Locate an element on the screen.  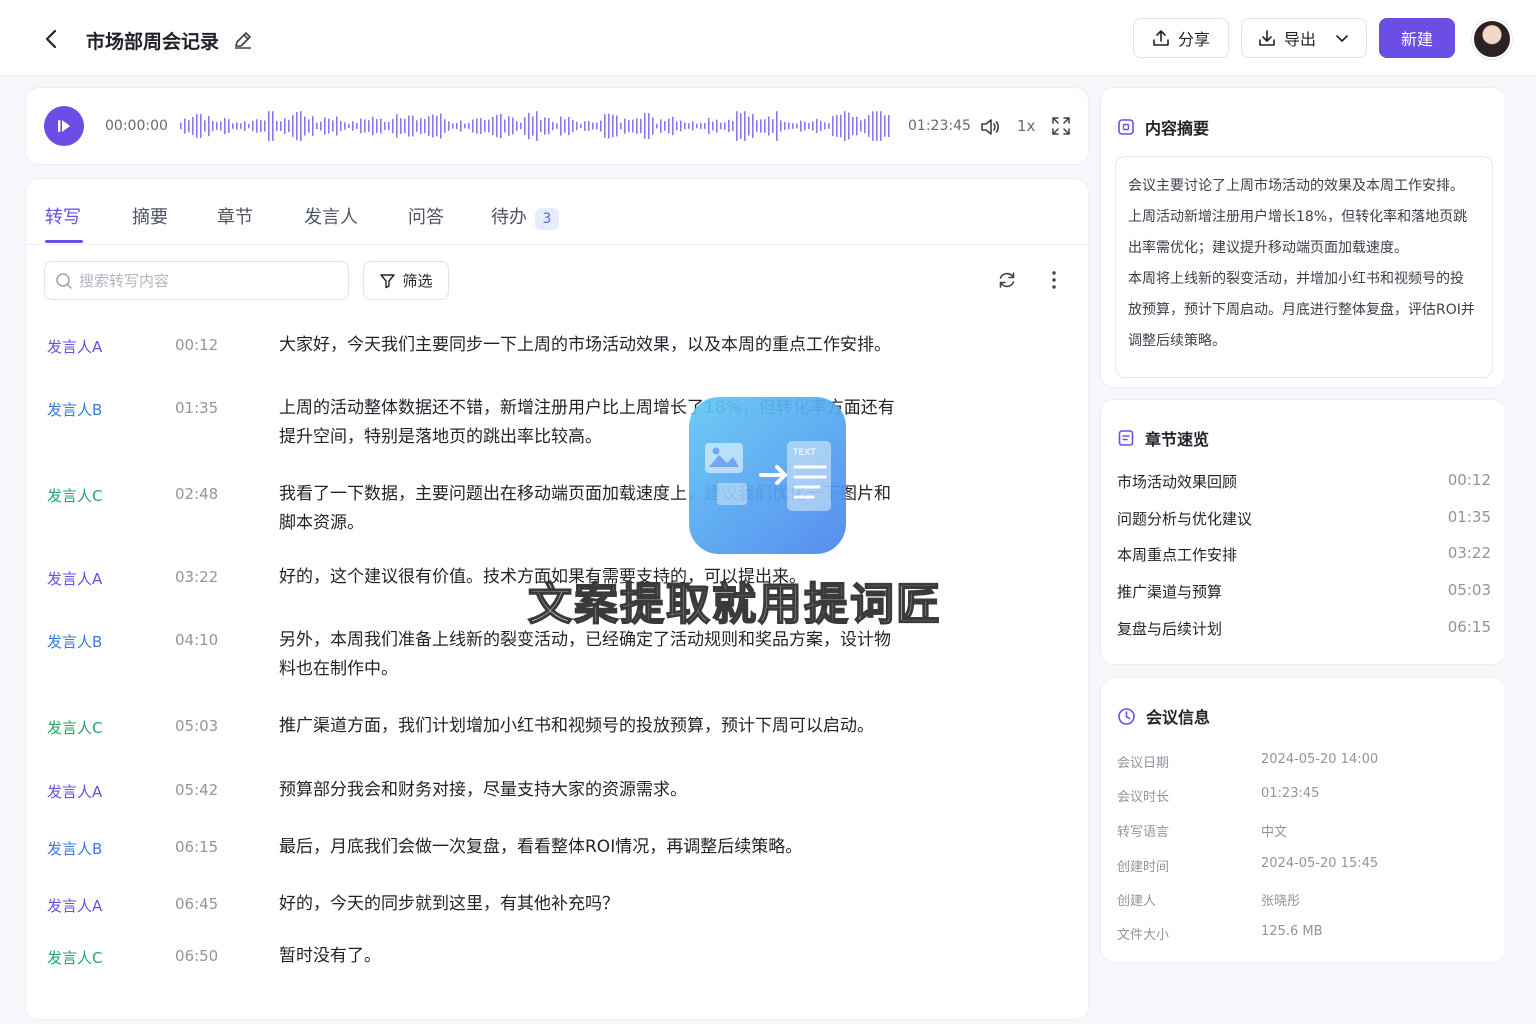
chapter-title: 推广渠道与预算 is located at coordinates (1170, 592).